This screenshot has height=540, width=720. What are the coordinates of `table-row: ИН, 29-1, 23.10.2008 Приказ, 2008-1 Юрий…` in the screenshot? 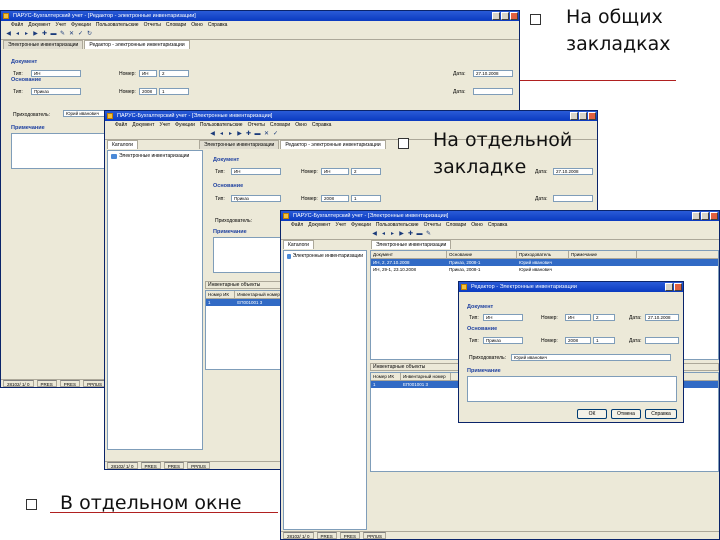 It's located at (544, 269).